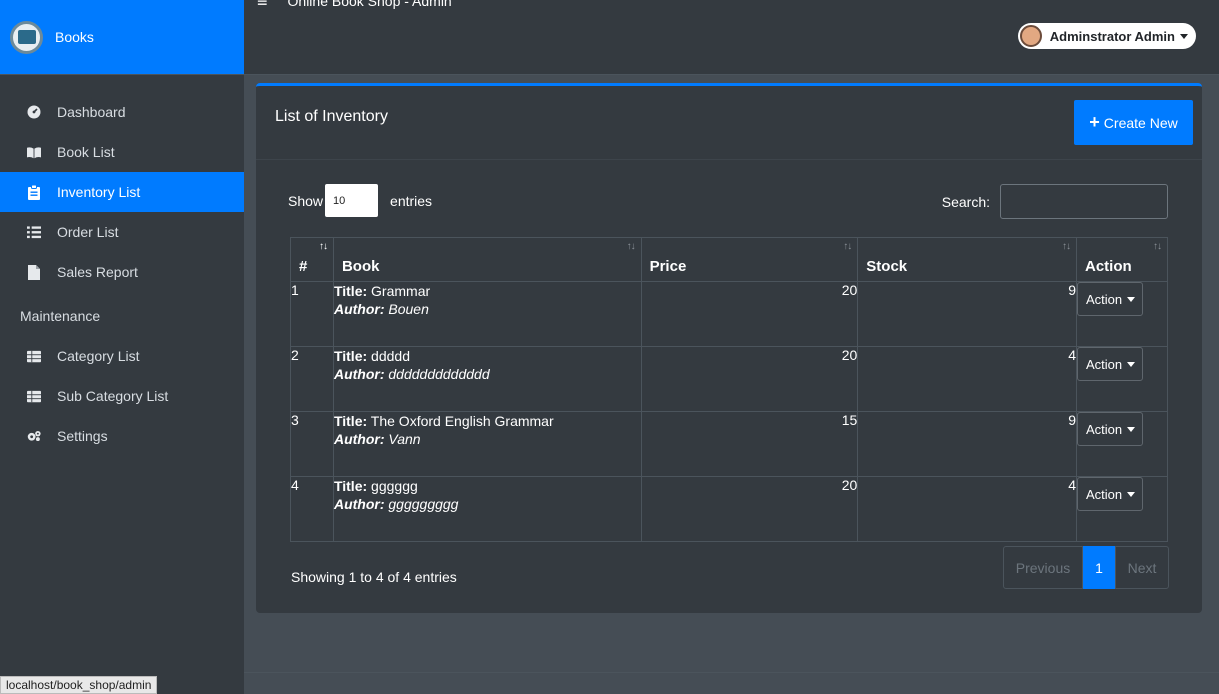 This screenshot has height=694, width=1219. Describe the element at coordinates (390, 356) in the screenshot. I see `book-title: ddddd` at that location.